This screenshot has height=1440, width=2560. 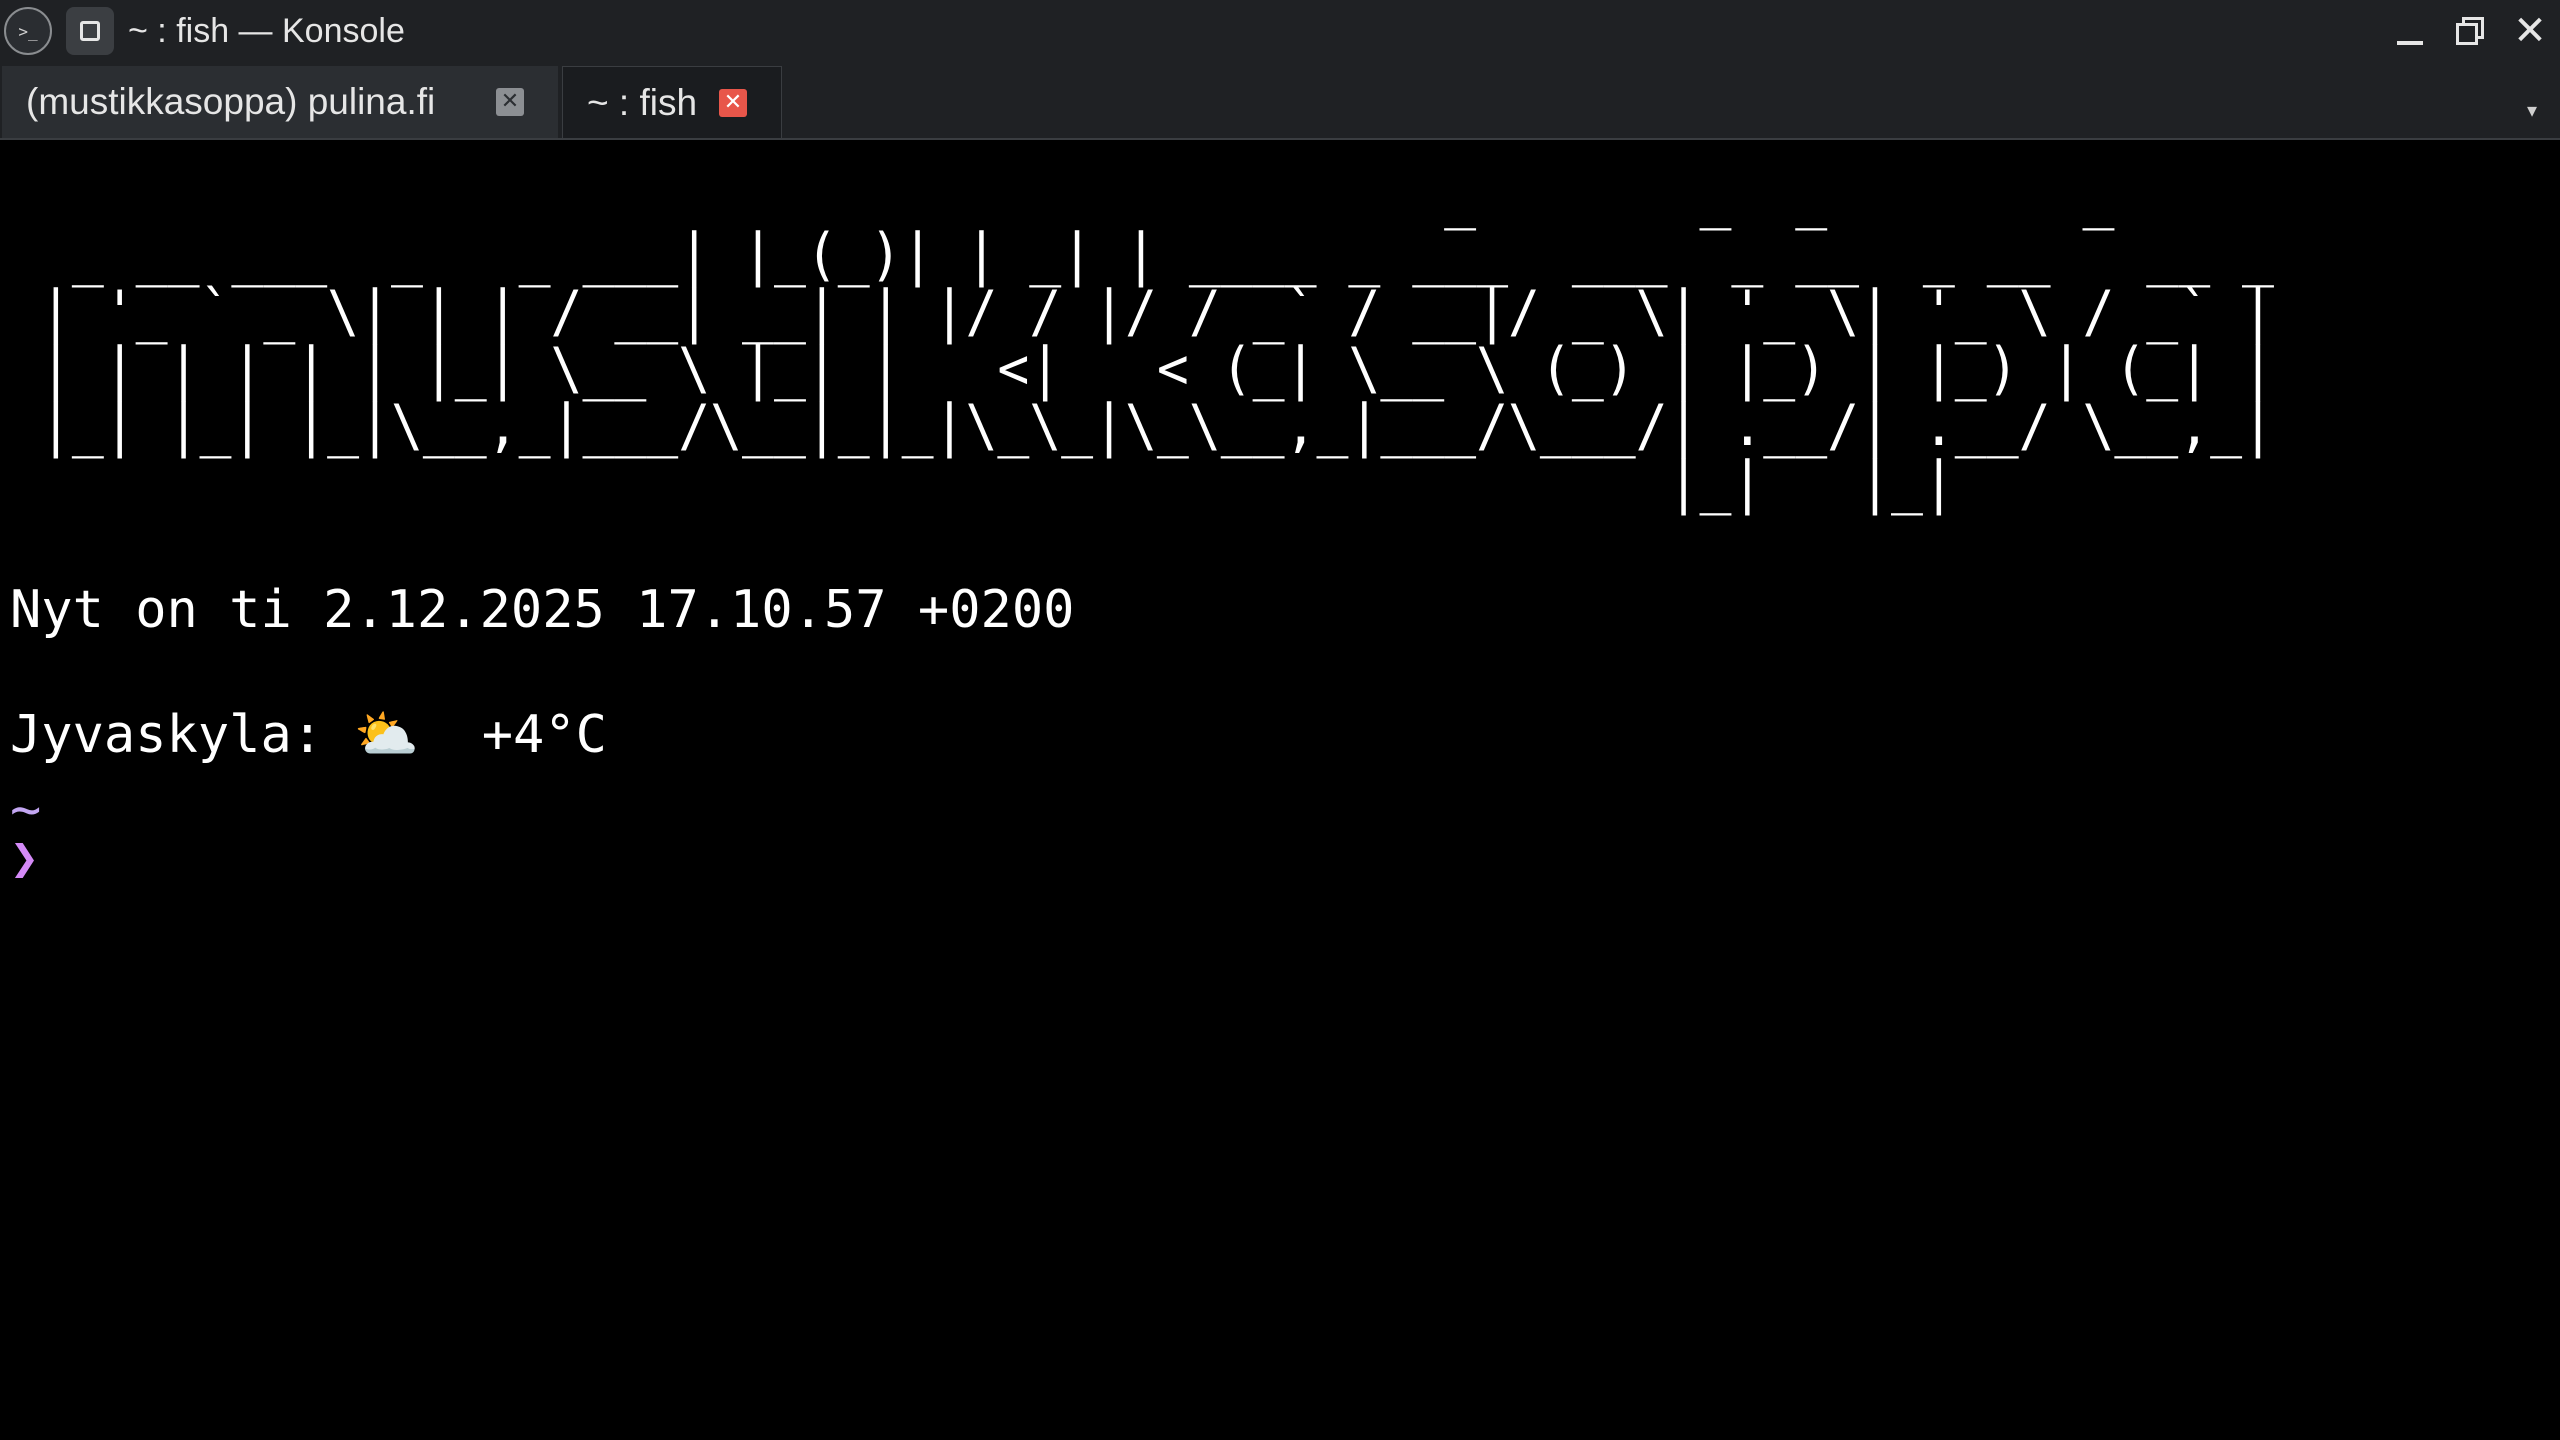 What do you see at coordinates (2410, 43) in the screenshot?
I see `minimize-icon` at bounding box center [2410, 43].